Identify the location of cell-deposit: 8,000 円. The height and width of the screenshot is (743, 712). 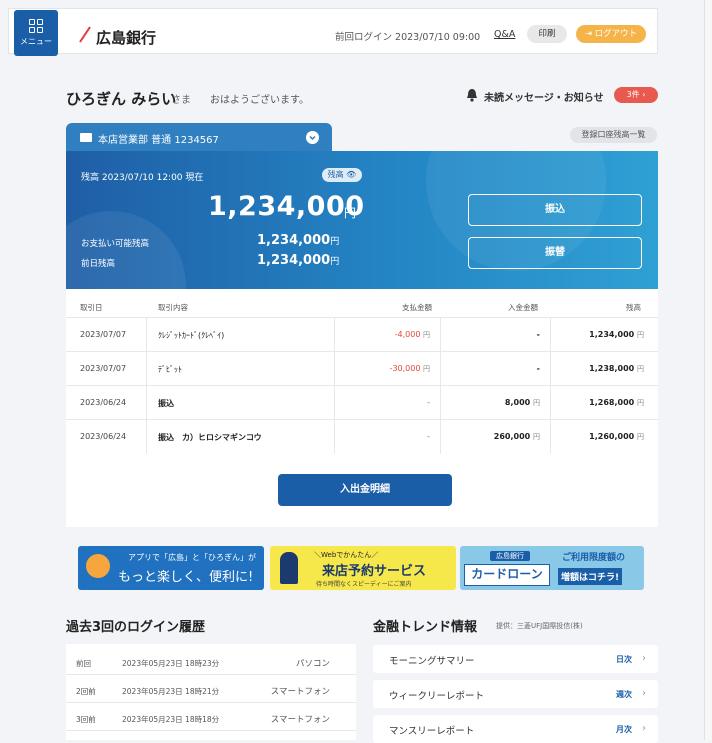
(522, 402).